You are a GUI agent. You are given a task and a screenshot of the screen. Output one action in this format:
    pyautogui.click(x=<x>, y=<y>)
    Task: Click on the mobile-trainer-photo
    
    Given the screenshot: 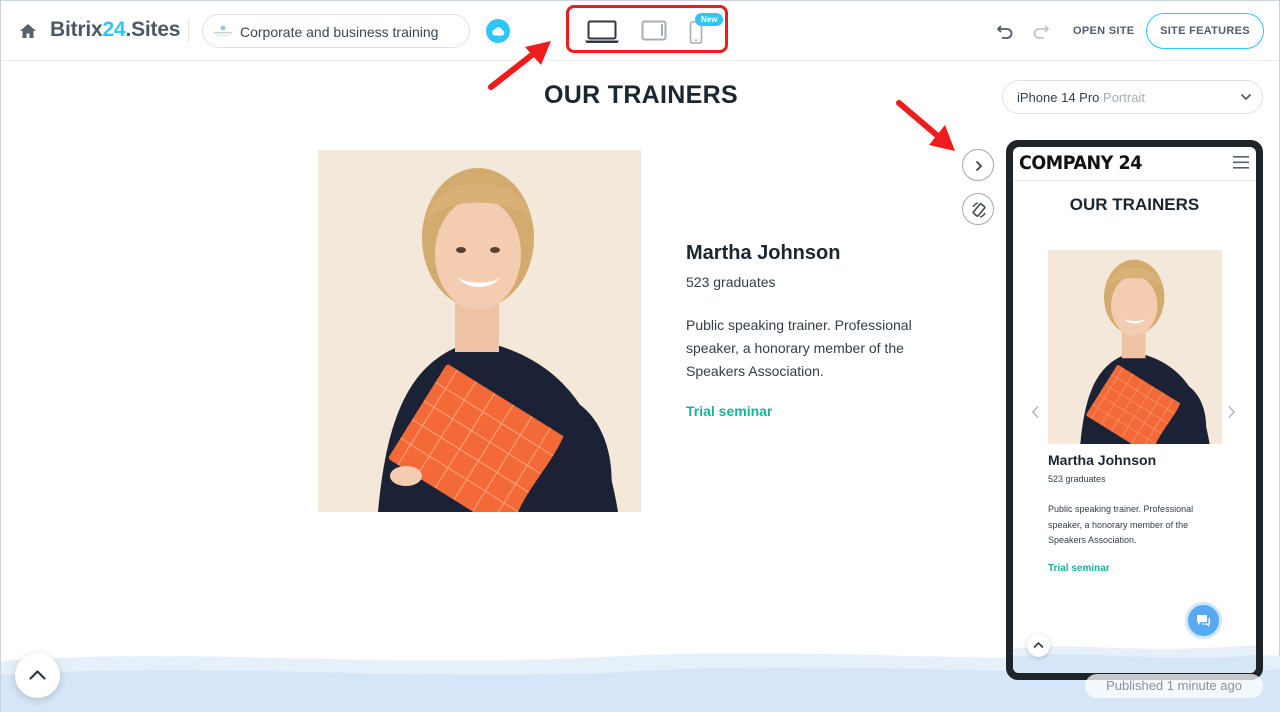 What is the action you would take?
    pyautogui.click(x=1135, y=347)
    